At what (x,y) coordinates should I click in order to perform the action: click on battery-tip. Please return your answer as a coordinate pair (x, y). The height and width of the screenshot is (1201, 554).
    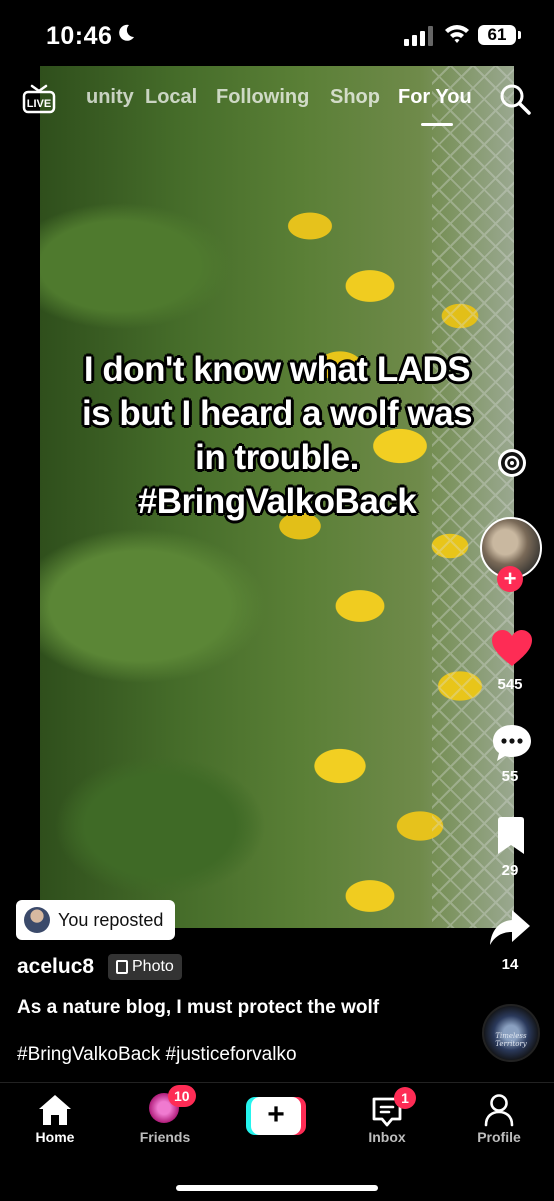
    Looking at the image, I should click on (519, 35).